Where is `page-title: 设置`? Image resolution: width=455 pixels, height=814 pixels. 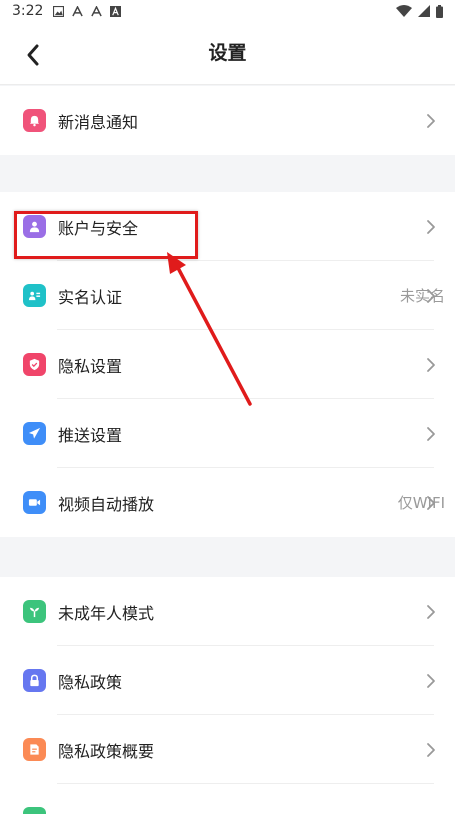 page-title: 设置 is located at coordinates (227, 53).